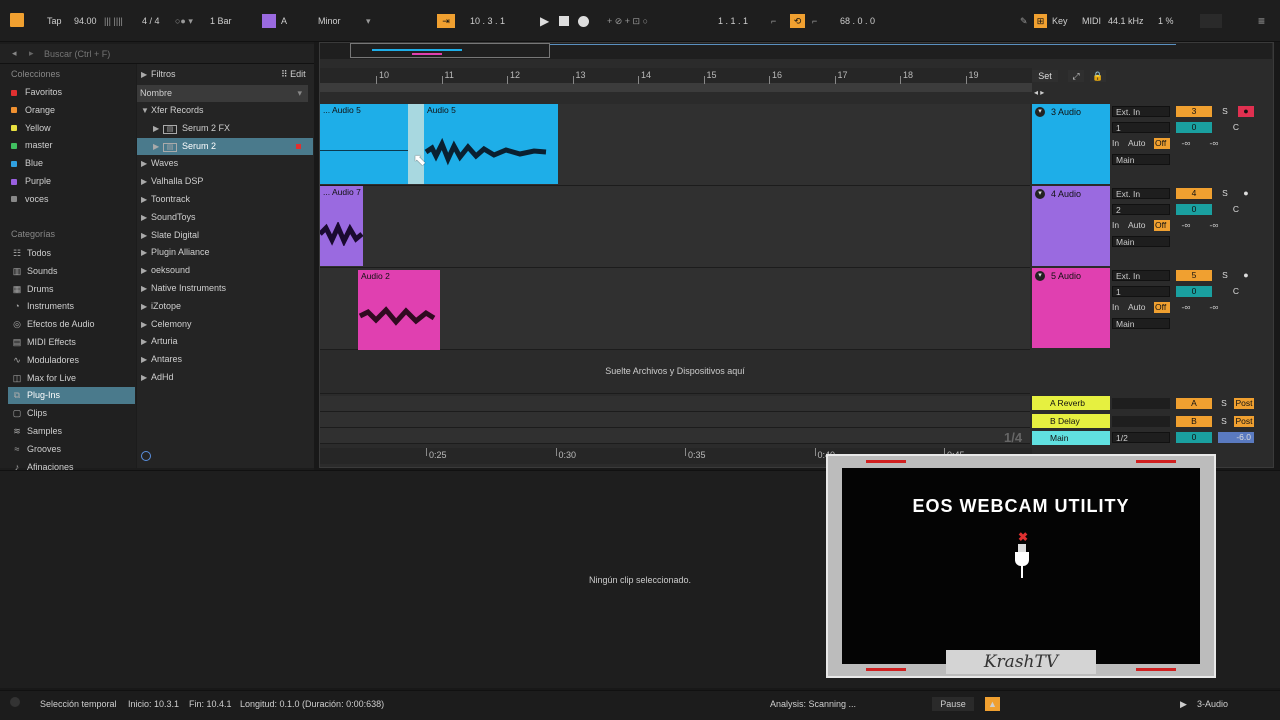 The image size is (1280, 720). Describe the element at coordinates (1141, 403) in the screenshot. I see `send-slot` at that location.